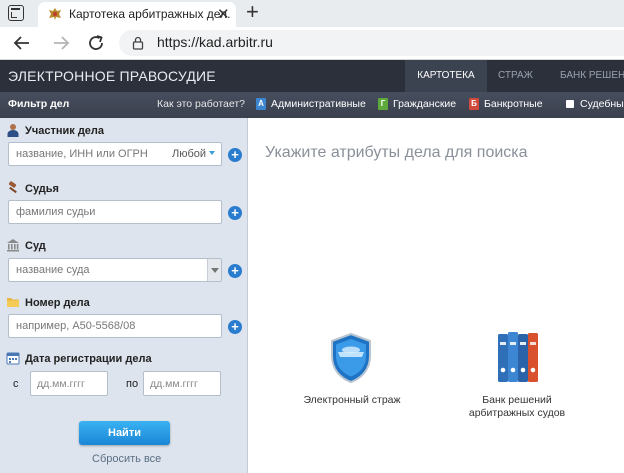 The image size is (624, 473). Describe the element at coordinates (82, 154) in the screenshot. I see `participant-placeholder: название, ИНН или ОГРН` at that location.